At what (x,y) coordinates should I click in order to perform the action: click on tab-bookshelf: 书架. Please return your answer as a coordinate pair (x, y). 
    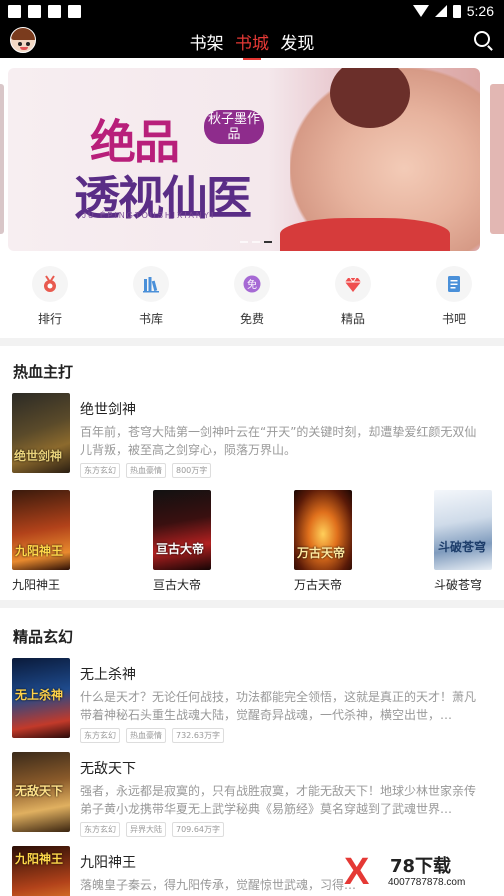
    Looking at the image, I should click on (207, 41).